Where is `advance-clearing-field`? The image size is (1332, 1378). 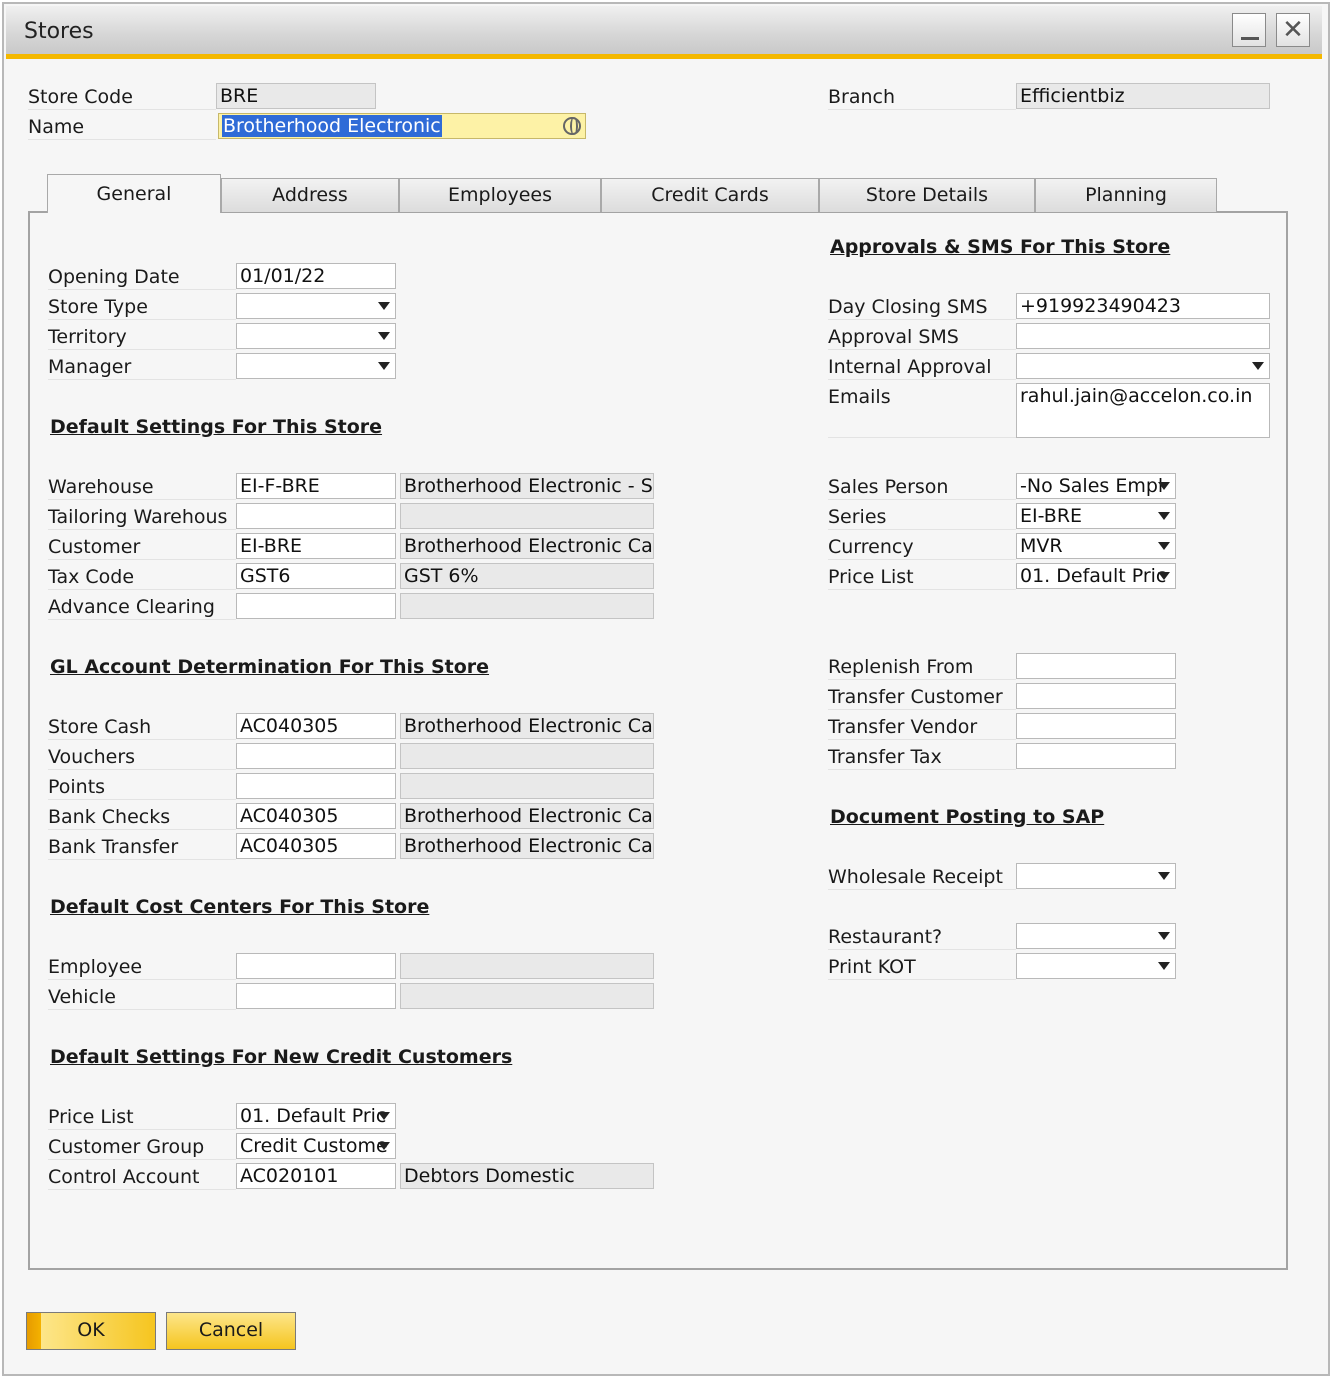 advance-clearing-field is located at coordinates (316, 606).